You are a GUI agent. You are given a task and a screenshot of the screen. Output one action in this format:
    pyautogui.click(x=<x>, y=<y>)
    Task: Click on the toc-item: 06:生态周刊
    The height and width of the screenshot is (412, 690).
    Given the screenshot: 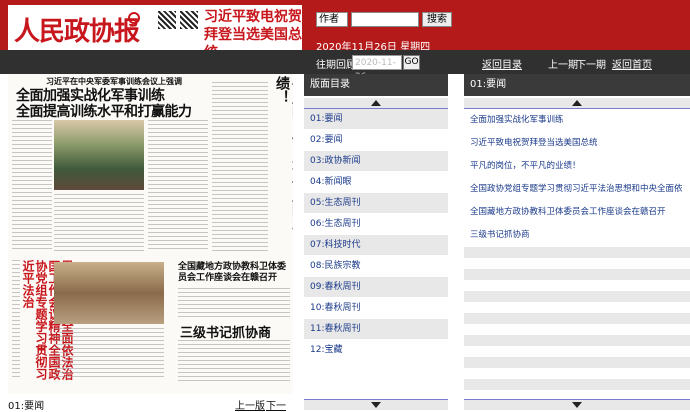 What is the action you would take?
    pyautogui.click(x=376, y=224)
    